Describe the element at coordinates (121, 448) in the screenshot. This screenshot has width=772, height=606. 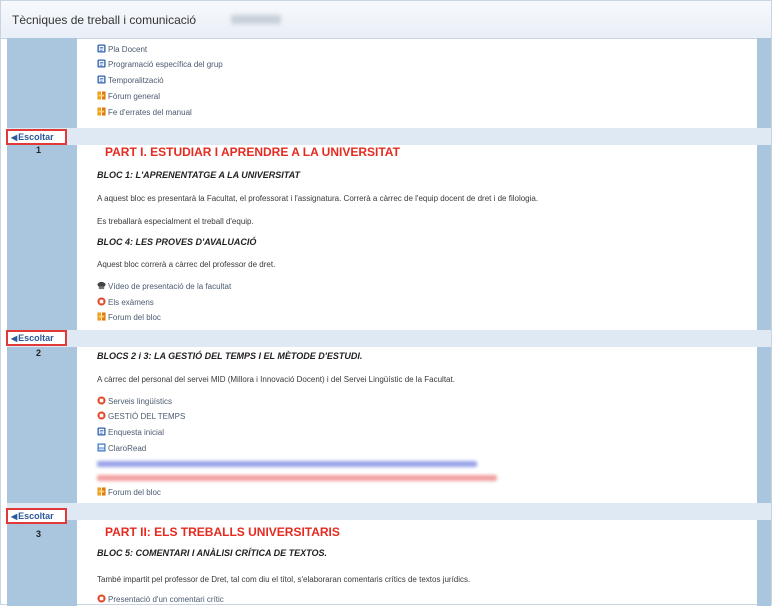
I see `resource-claroread: ClaroRead` at that location.